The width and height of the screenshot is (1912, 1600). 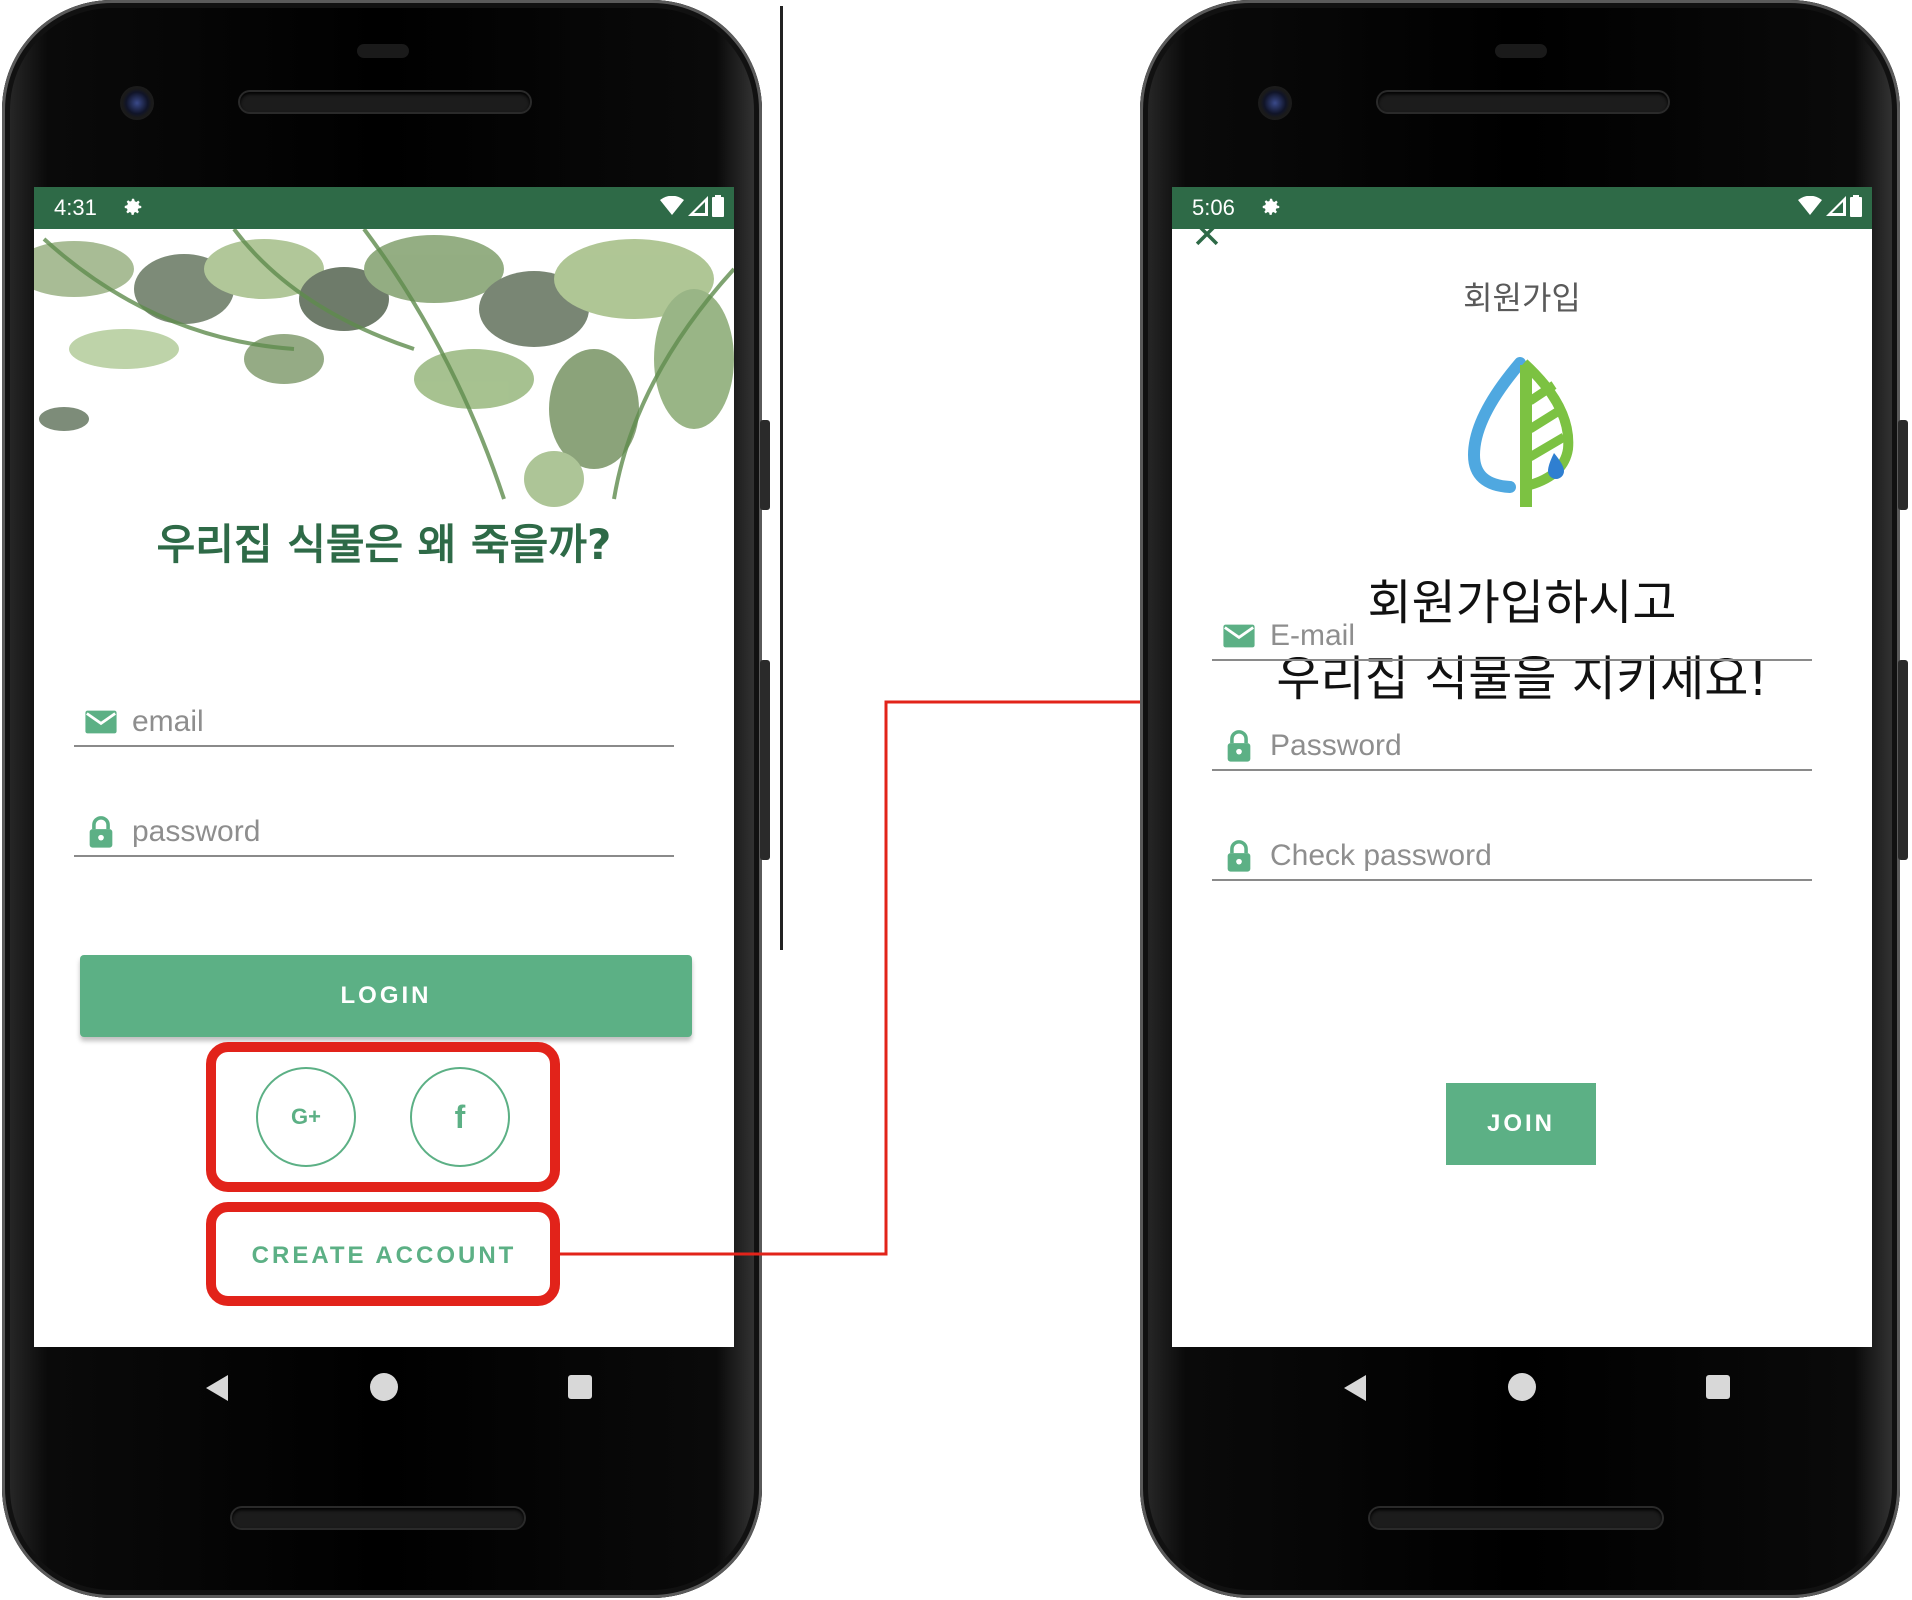 What do you see at coordinates (1381, 855) in the screenshot?
I see `check-password-placeholder: Check password` at bounding box center [1381, 855].